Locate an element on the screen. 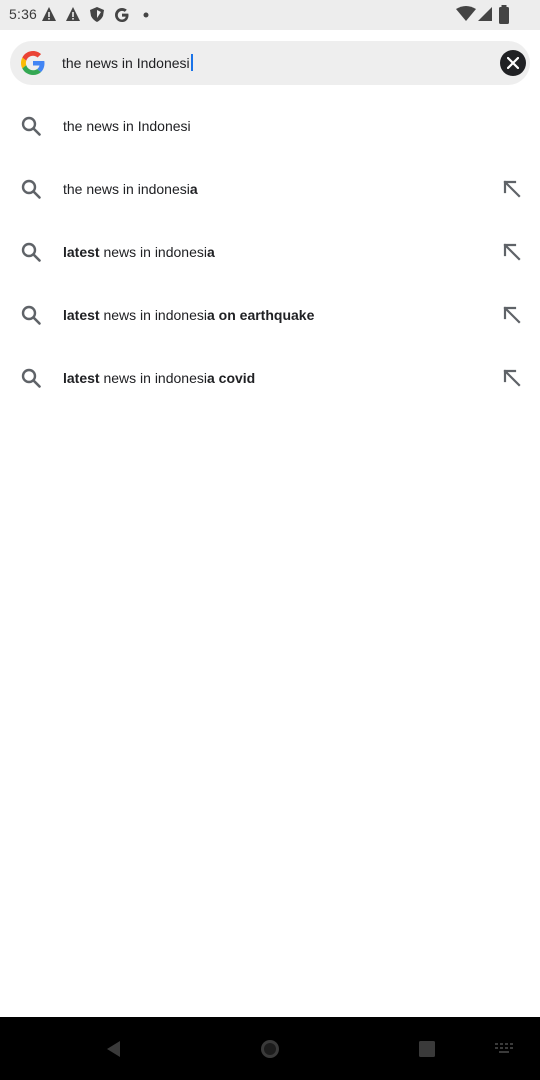 This screenshot has height=1080, width=540. suggestion-item: latest news in indonesia on earthquake is located at coordinates (270, 314).